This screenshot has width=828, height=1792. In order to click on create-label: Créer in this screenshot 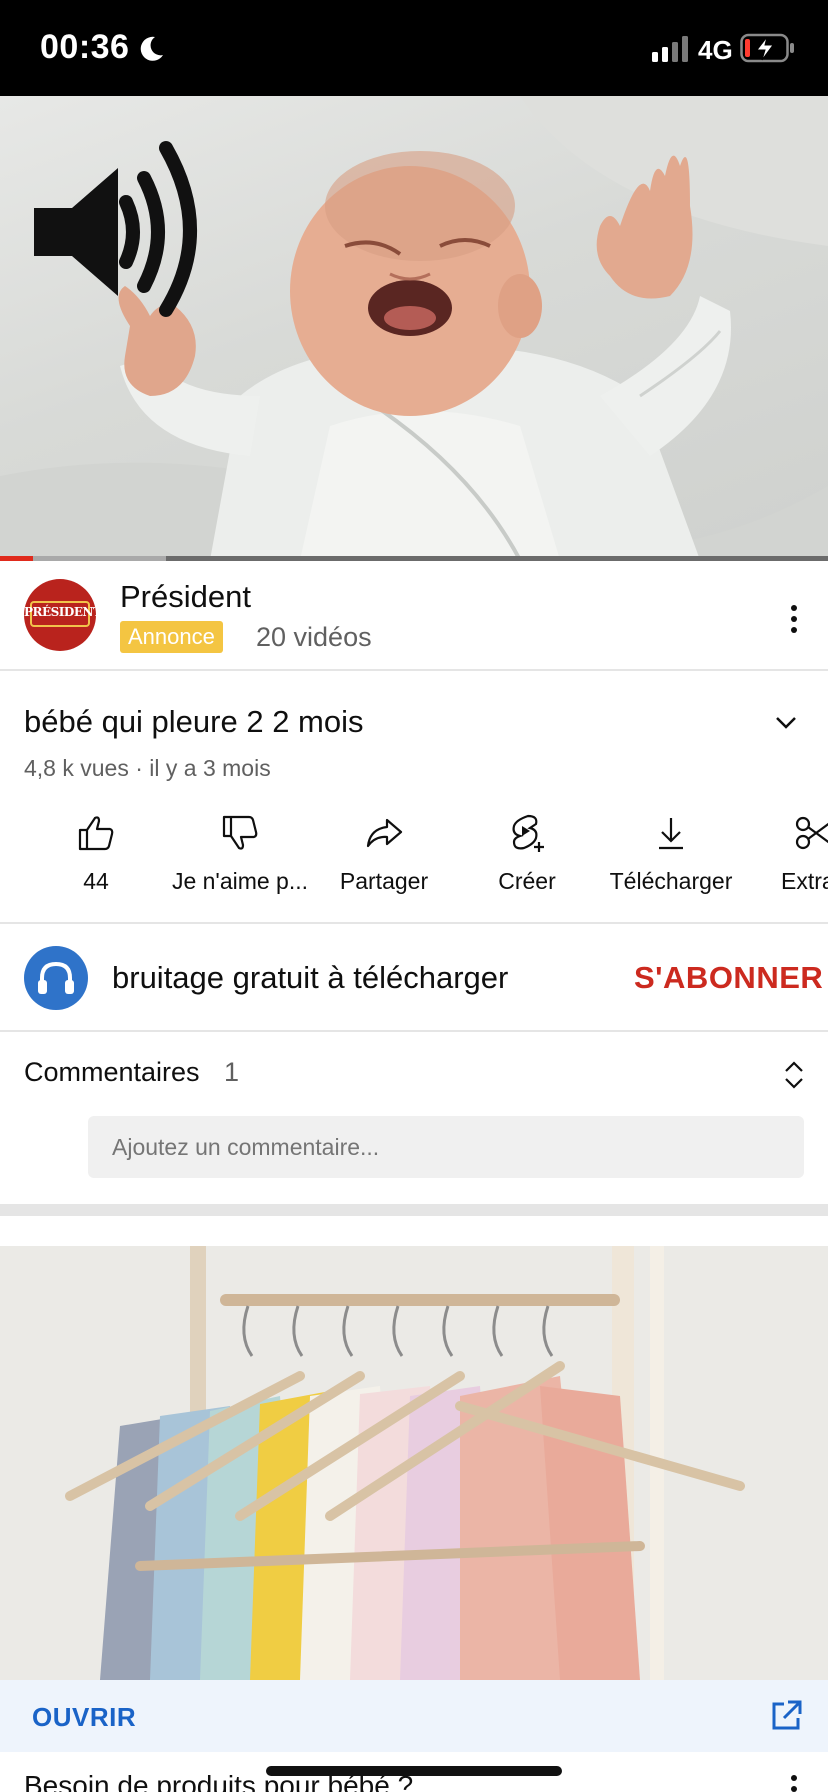, I will do `click(527, 881)`.